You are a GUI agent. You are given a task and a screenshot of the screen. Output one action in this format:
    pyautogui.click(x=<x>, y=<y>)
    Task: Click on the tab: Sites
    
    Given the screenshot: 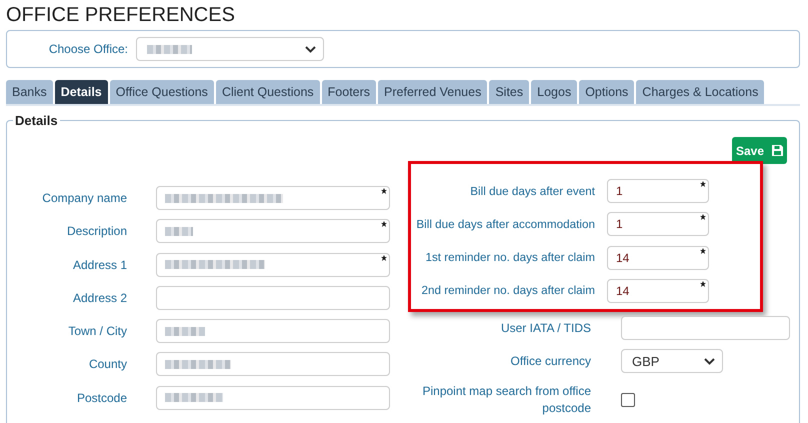 What is the action you would take?
    pyautogui.click(x=509, y=92)
    